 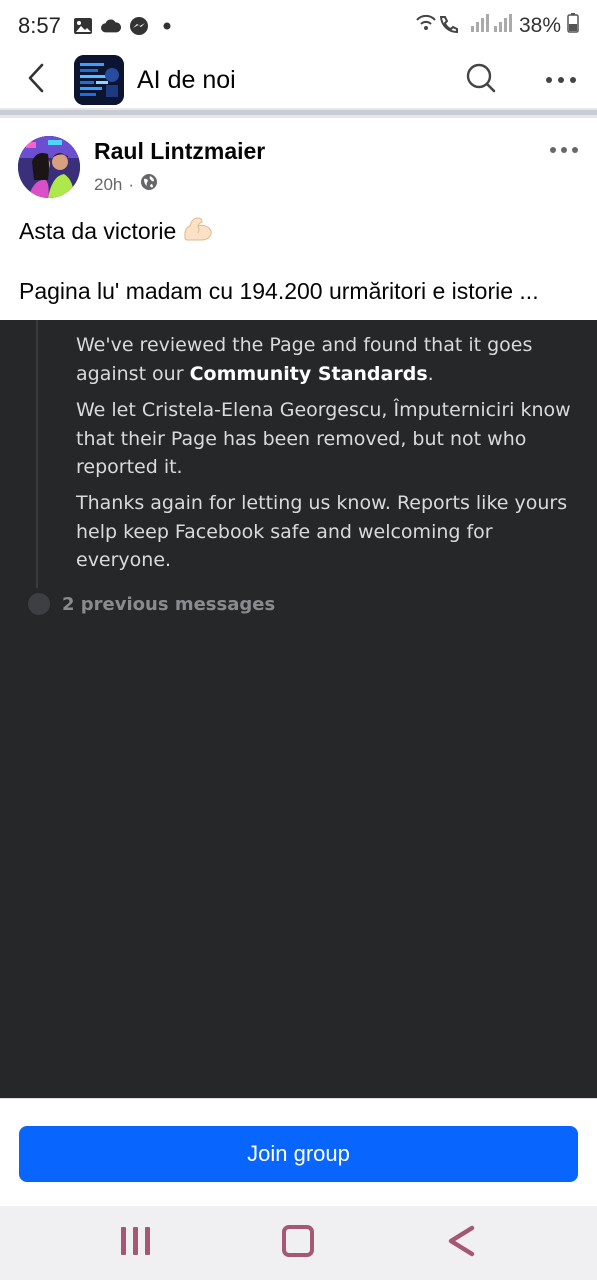 What do you see at coordinates (308, 373) in the screenshot?
I see `community-standards-link: Community Standards` at bounding box center [308, 373].